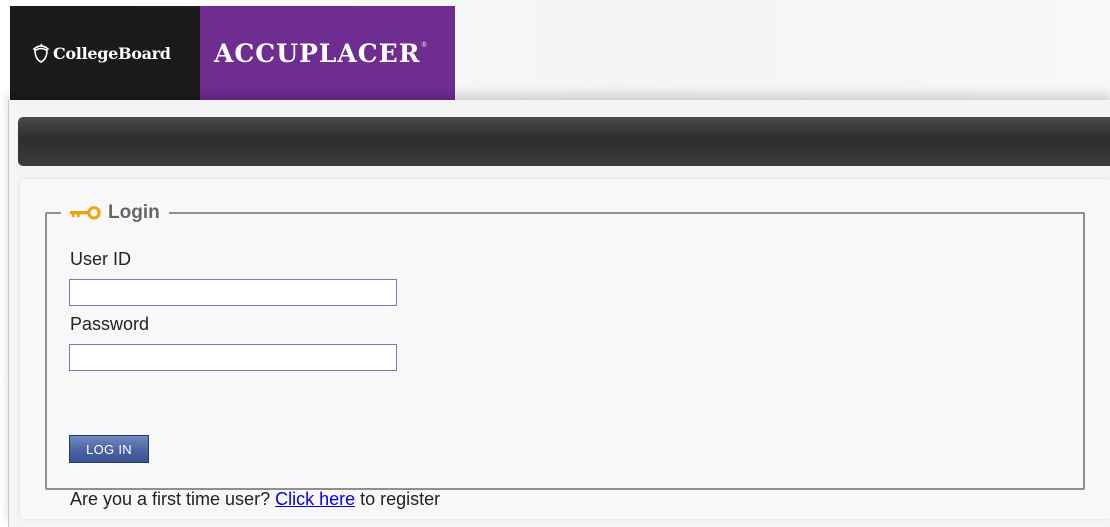 This screenshot has height=527, width=1110. Describe the element at coordinates (564, 141) in the screenshot. I see `top-nav-bar` at that location.